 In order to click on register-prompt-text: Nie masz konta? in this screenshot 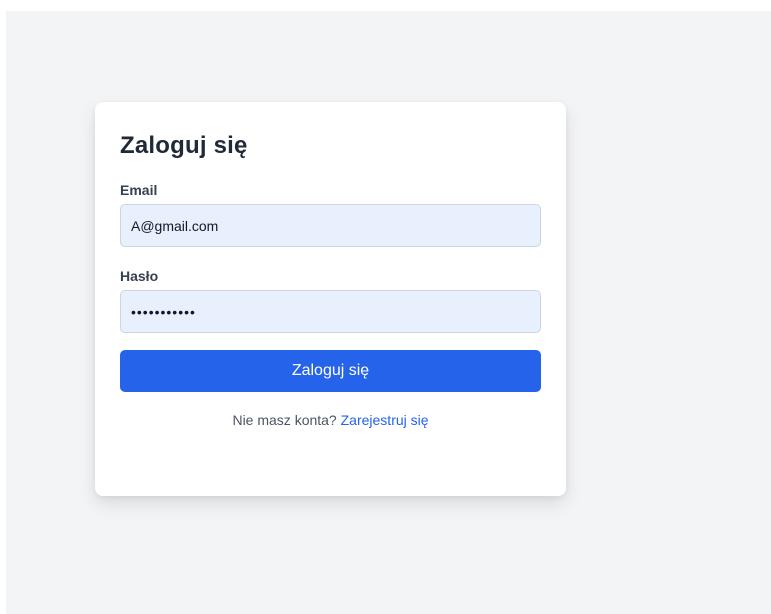, I will do `click(284, 420)`.